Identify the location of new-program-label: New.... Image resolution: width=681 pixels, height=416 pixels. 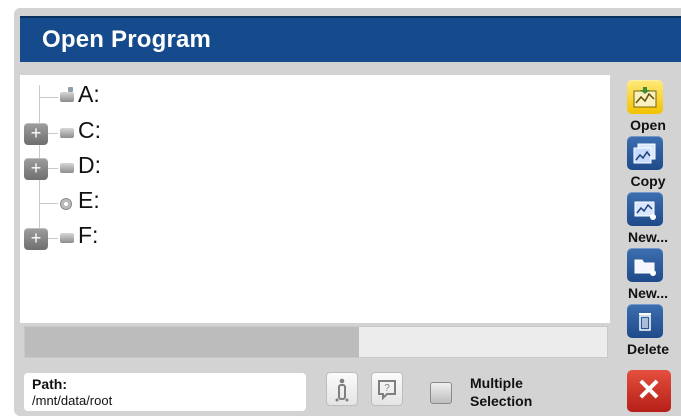
(648, 237).